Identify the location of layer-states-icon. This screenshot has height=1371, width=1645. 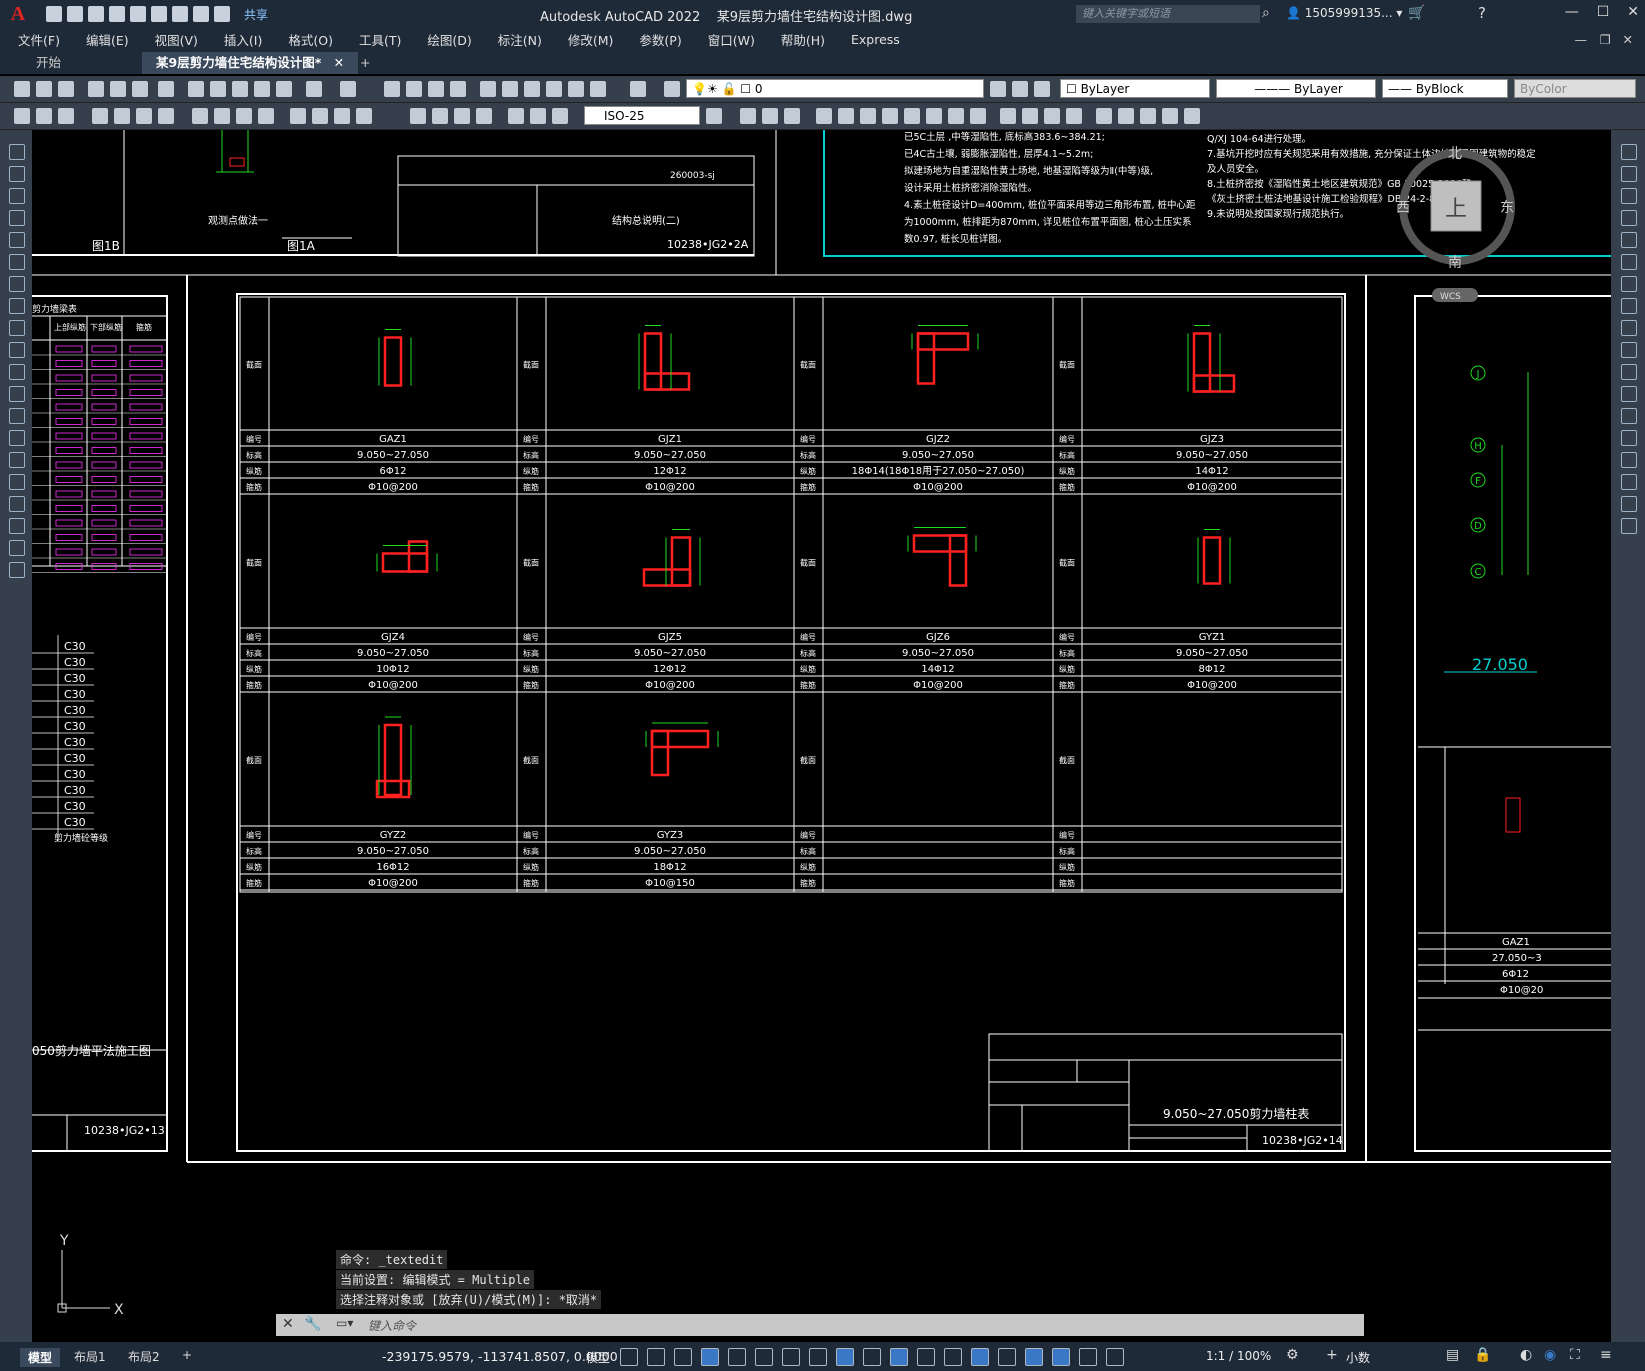
(1042, 89).